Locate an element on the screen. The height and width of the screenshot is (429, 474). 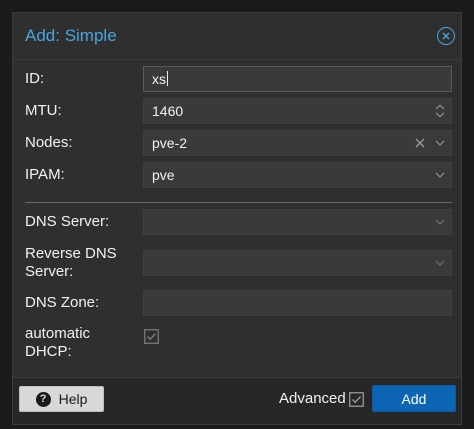
dns-zone-field is located at coordinates (297, 303).